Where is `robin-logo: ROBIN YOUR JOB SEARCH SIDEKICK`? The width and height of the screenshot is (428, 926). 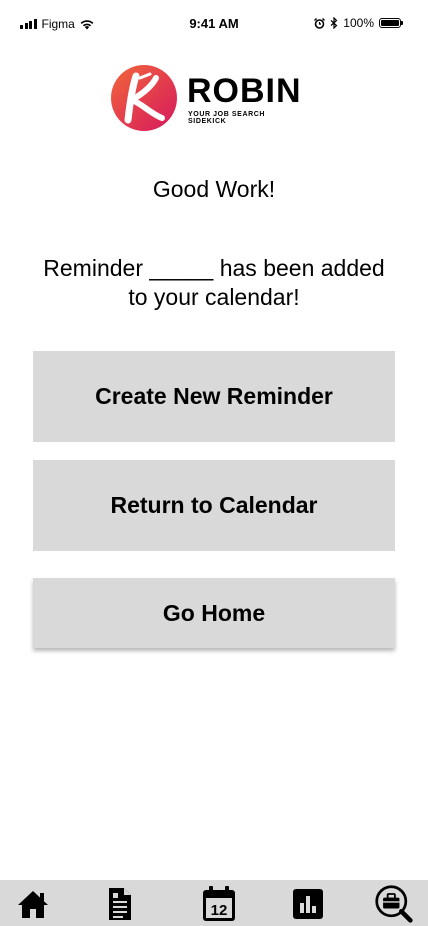
robin-logo: ROBIN YOUR JOB SEARCH SIDEKICK is located at coordinates (206, 98).